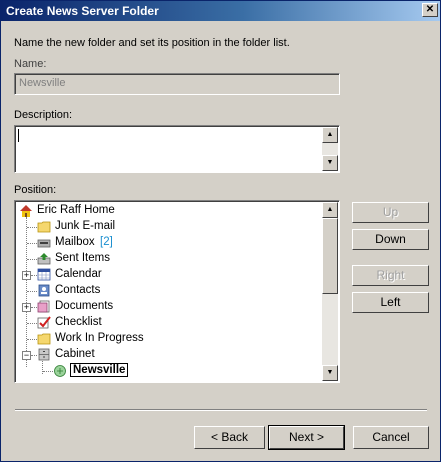 The height and width of the screenshot is (462, 441). Describe the element at coordinates (177, 149) in the screenshot. I see `description-field: ▲ ▼` at that location.